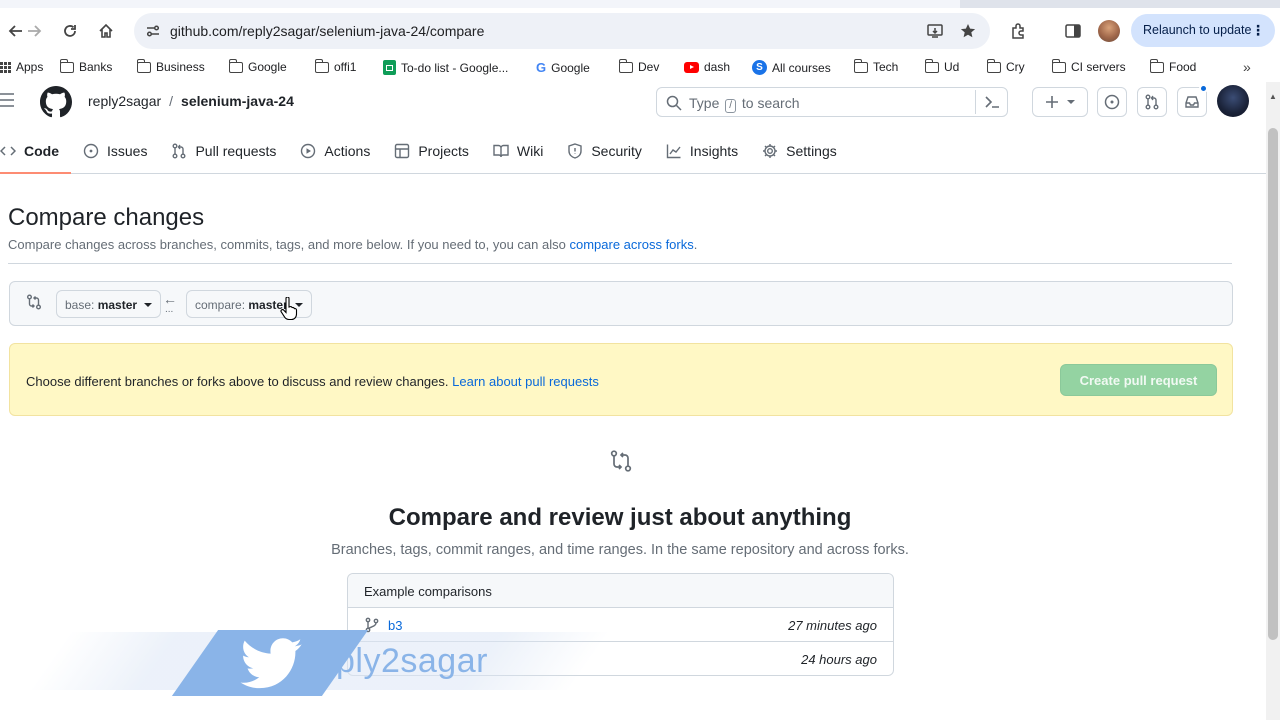 This screenshot has width=1280, height=720. I want to click on bookmark-banks: Banks, so click(86, 66).